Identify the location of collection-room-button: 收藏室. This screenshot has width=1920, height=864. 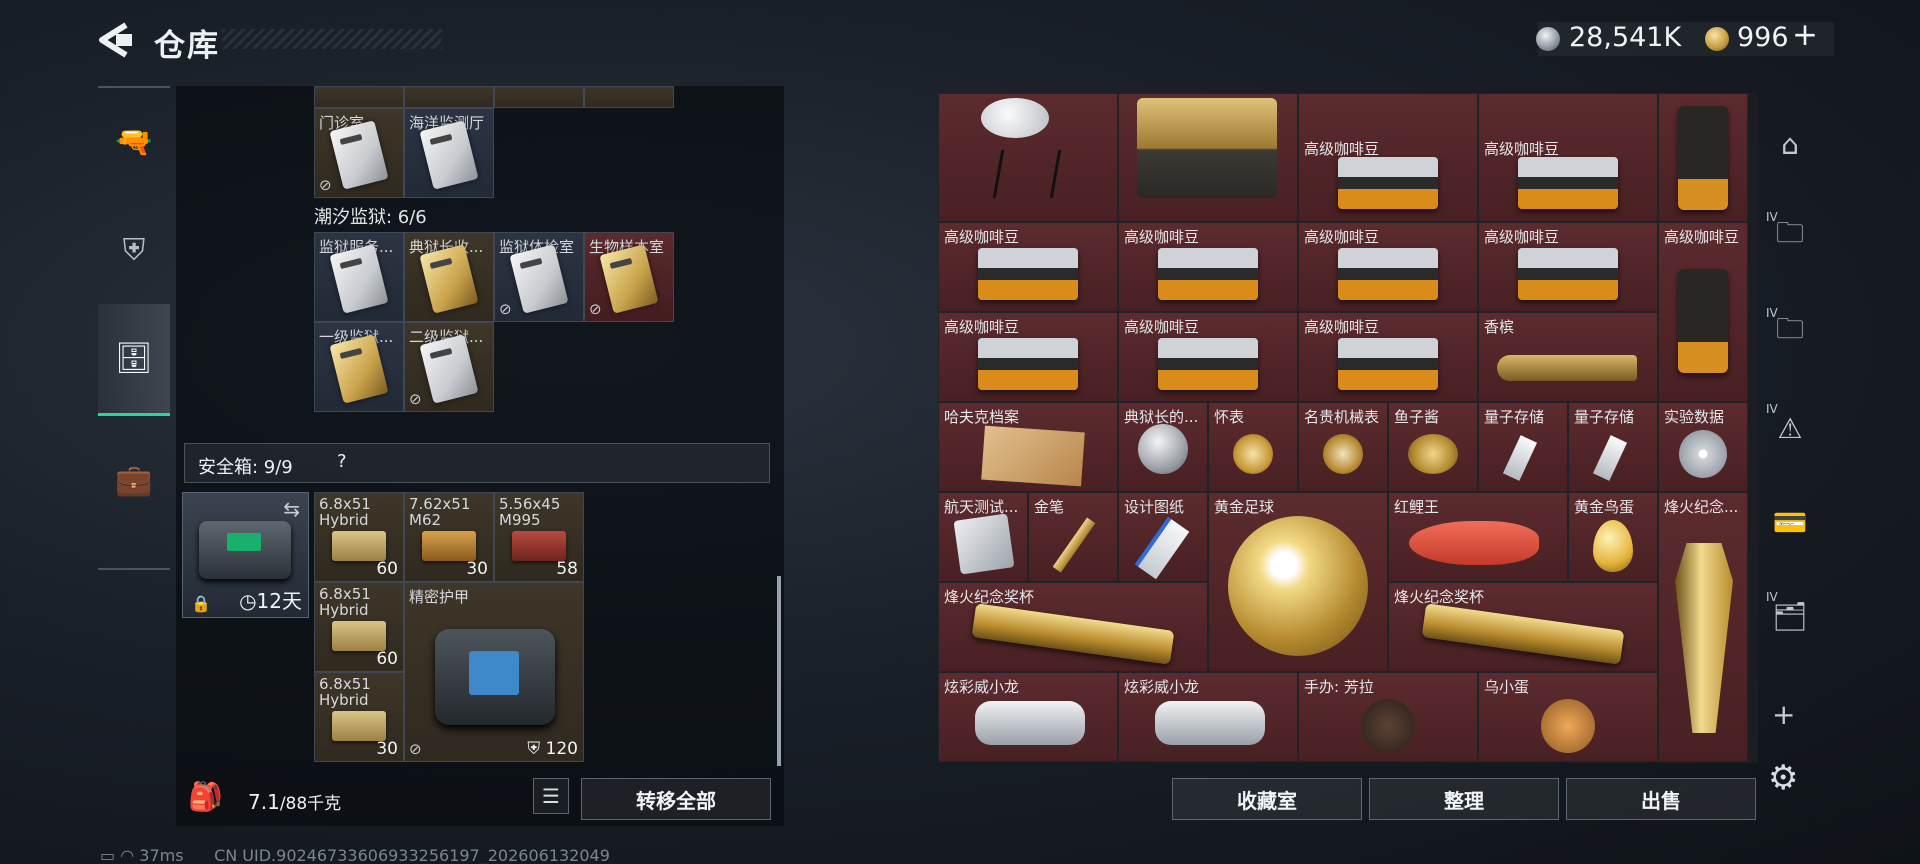
(1267, 799).